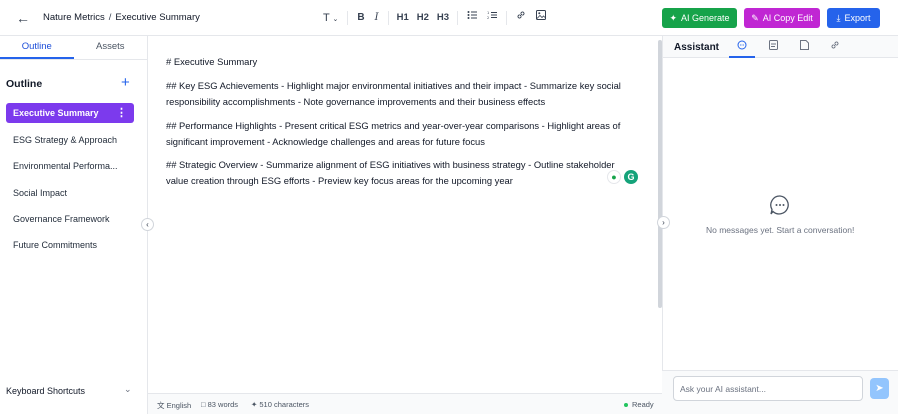  I want to click on edit-icon: ✎, so click(755, 17).